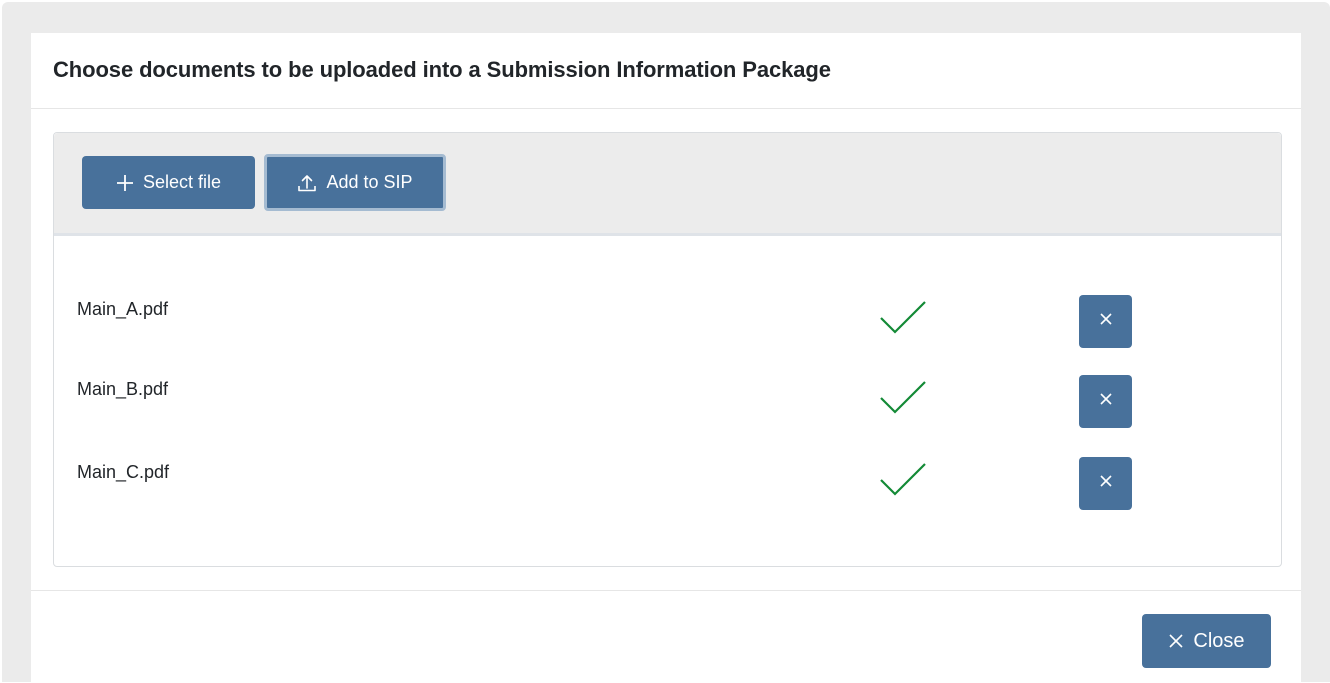 The height and width of the screenshot is (683, 1330). Describe the element at coordinates (123, 389) in the screenshot. I see `file-name: Main_B.pdf` at that location.